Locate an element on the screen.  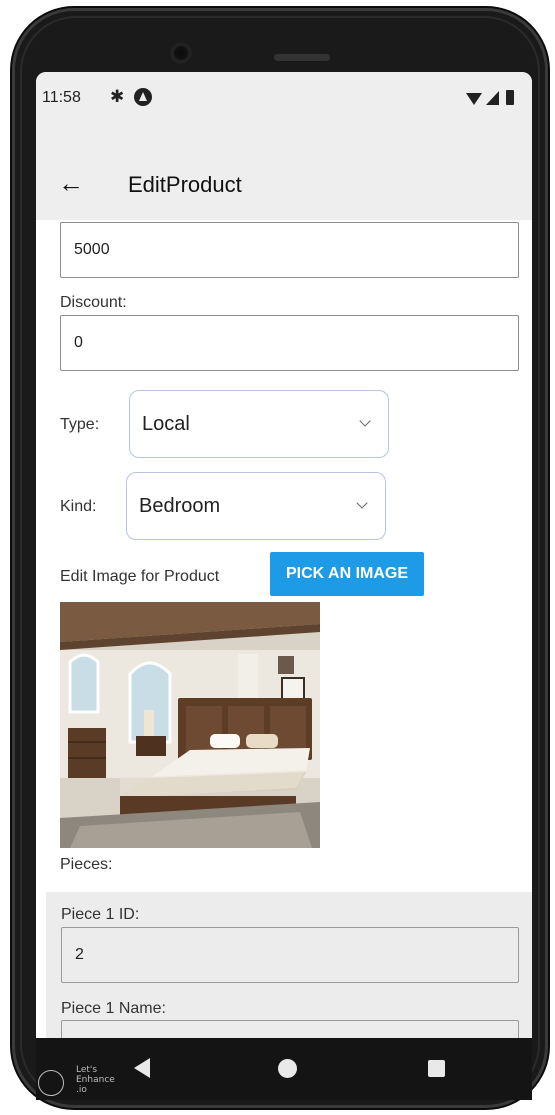
piece-id-input: 2 is located at coordinates (290, 955).